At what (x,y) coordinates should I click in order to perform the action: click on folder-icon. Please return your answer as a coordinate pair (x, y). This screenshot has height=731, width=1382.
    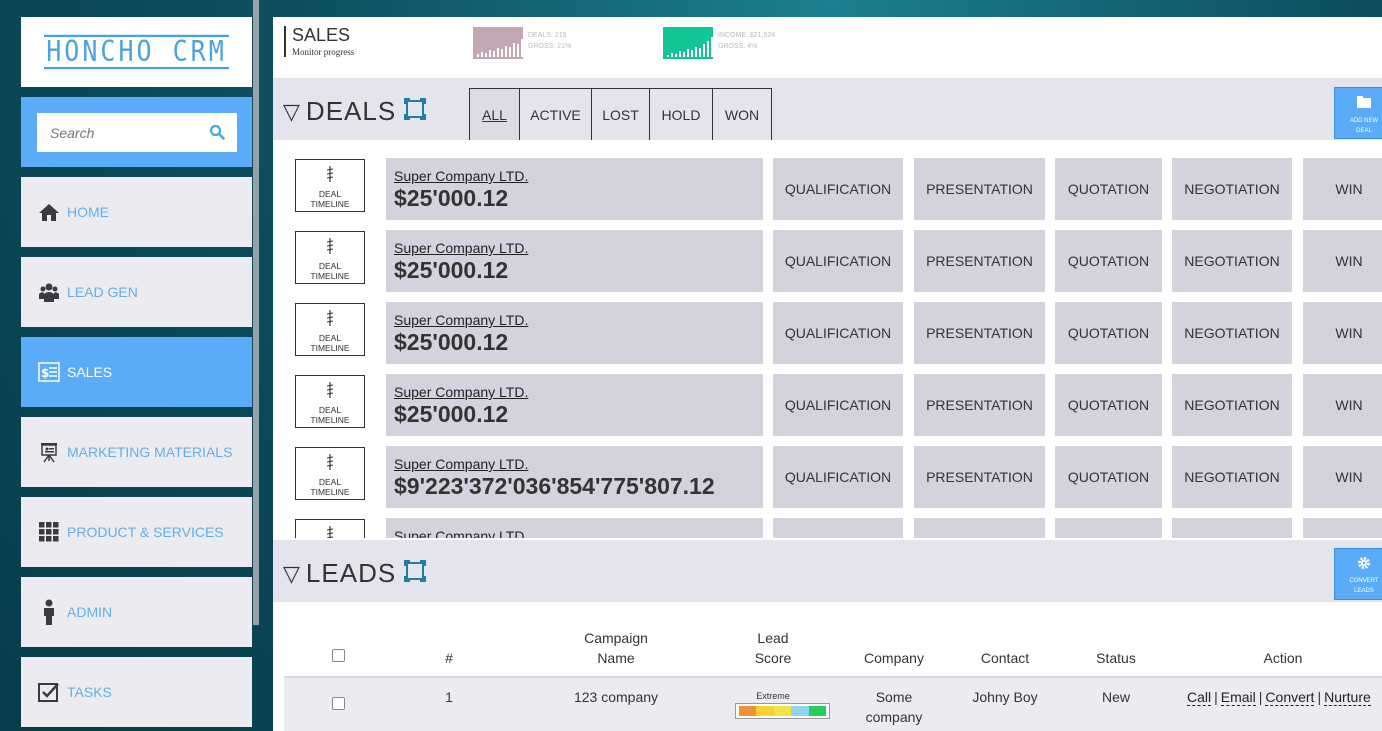
    Looking at the image, I should click on (1364, 104).